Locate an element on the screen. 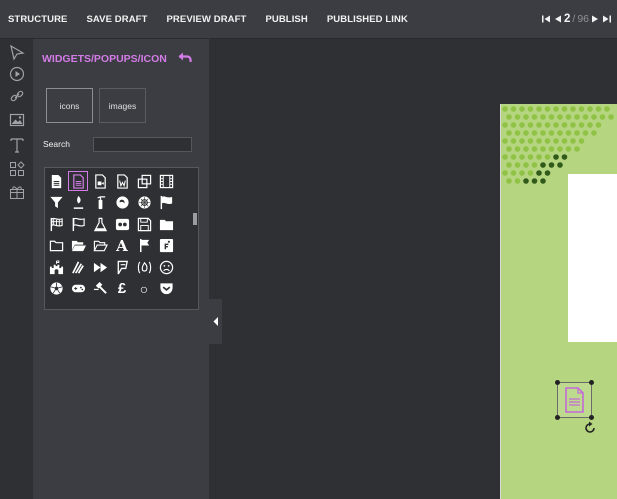 Image resolution: width=617 pixels, height=499 pixels. file-text-icon is located at coordinates (78, 181).